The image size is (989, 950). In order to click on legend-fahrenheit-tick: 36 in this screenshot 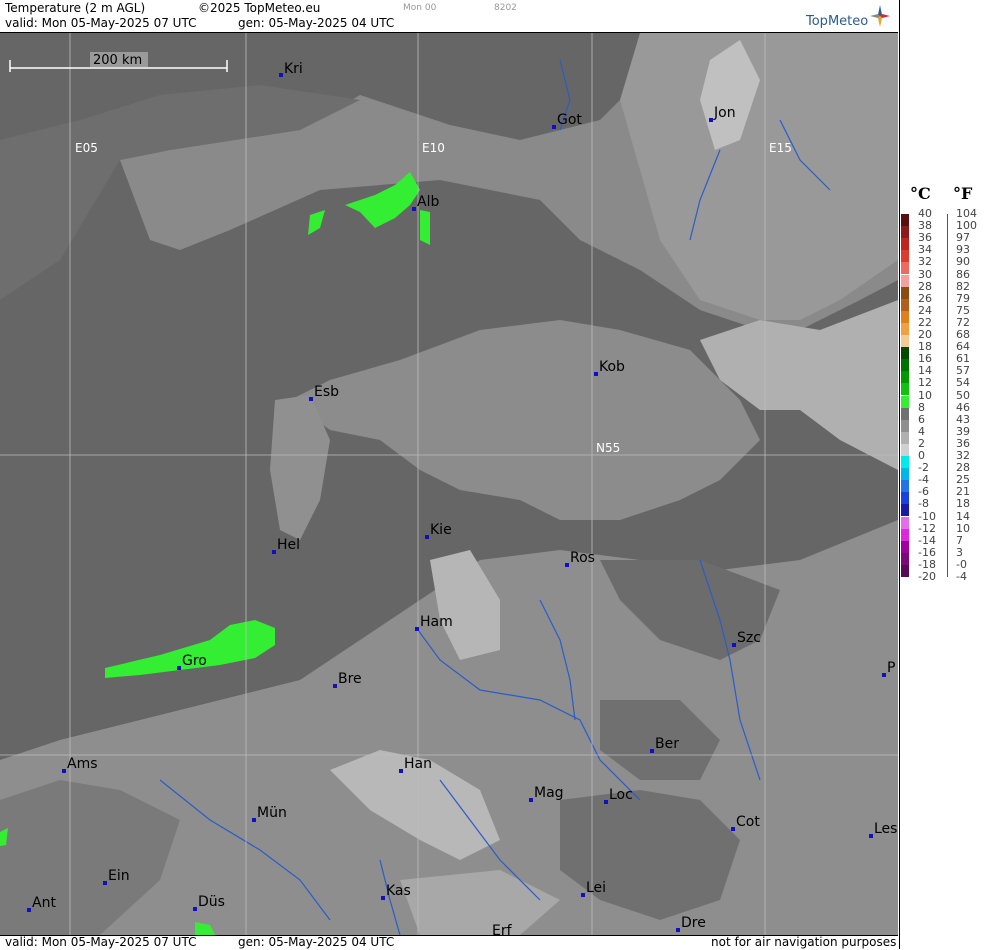, I will do `click(963, 443)`.